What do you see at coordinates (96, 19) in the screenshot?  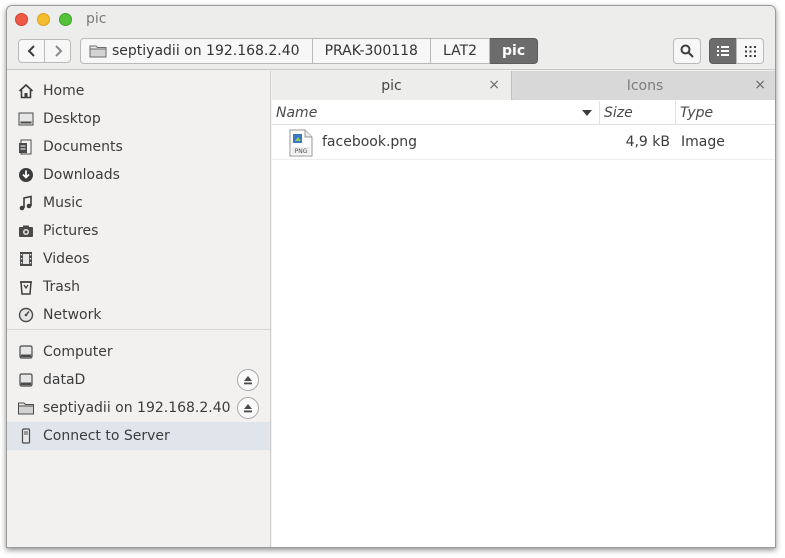 I see `window-title: pic` at bounding box center [96, 19].